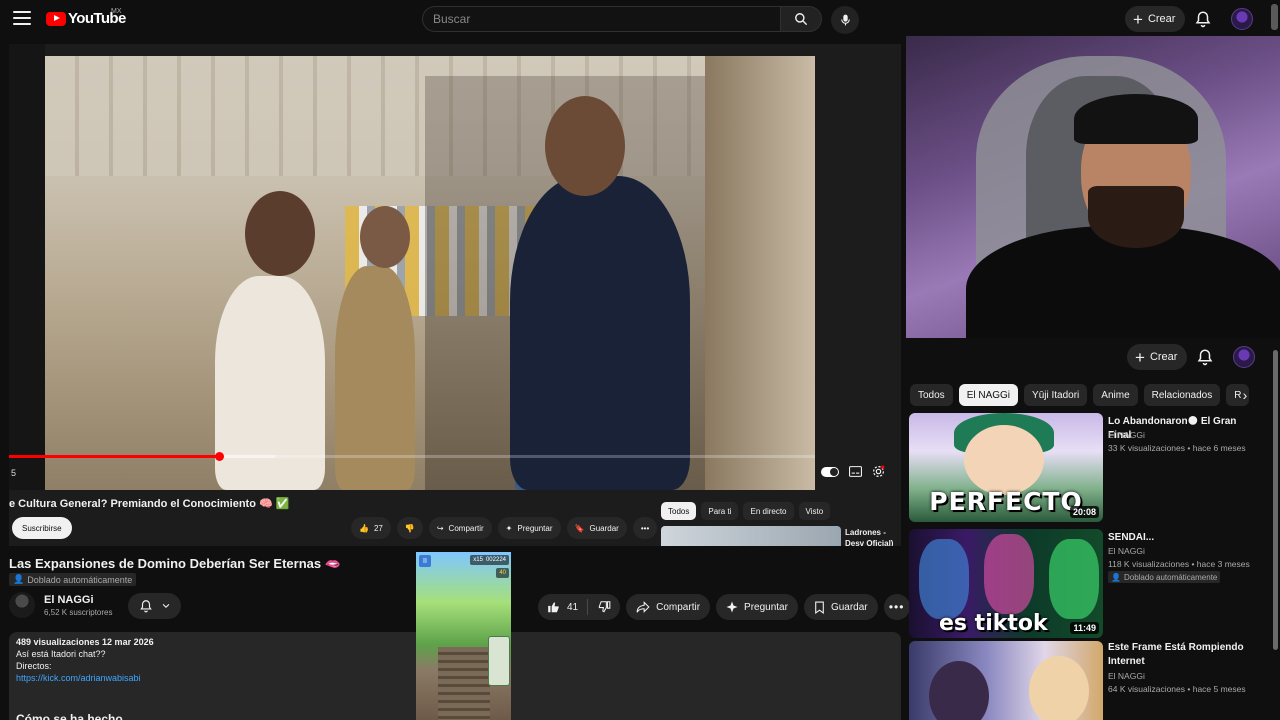  I want to click on dubbed-badge: 👤 Doblado automáticamente, so click(1164, 577).